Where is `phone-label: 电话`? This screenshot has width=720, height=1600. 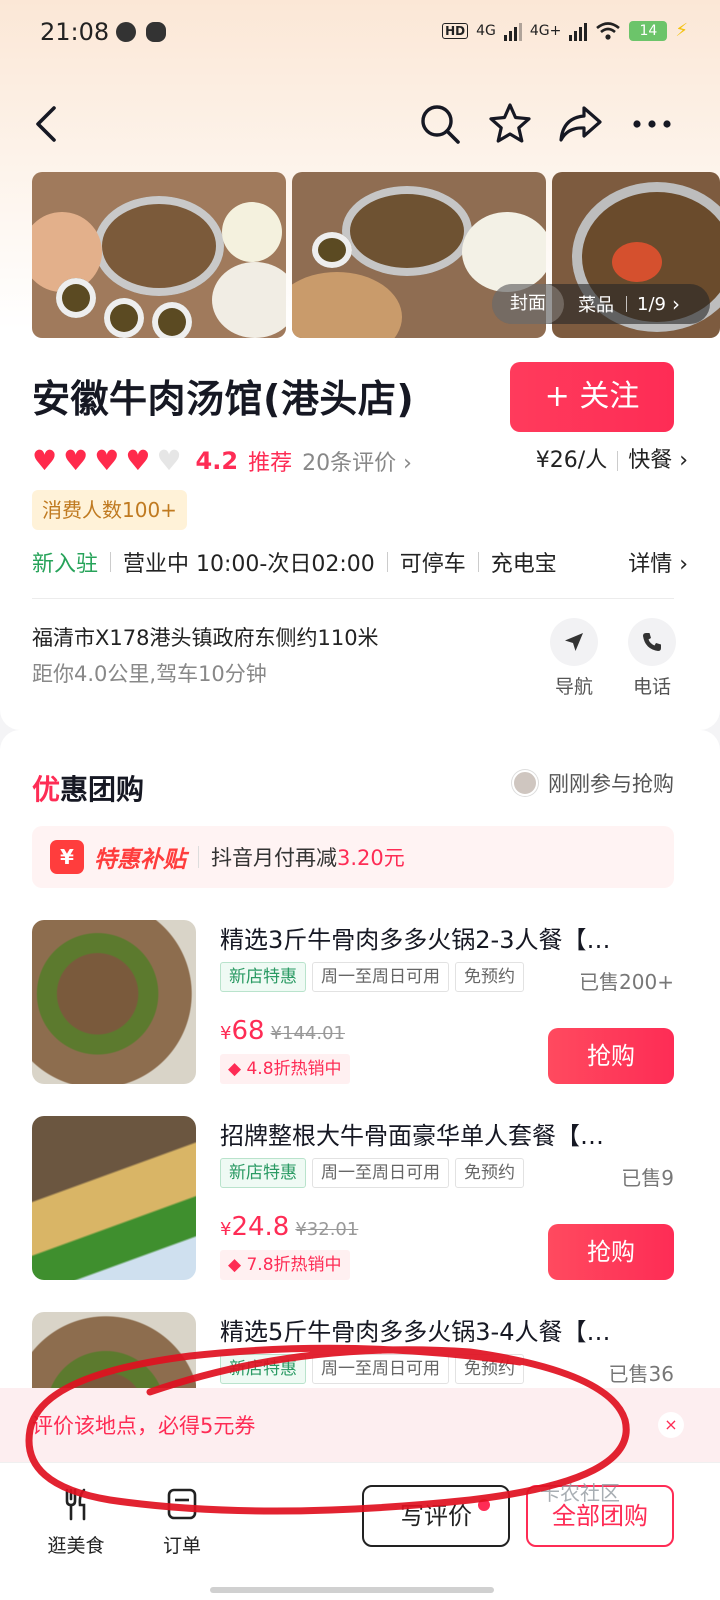 phone-label: 电话 is located at coordinates (651, 687).